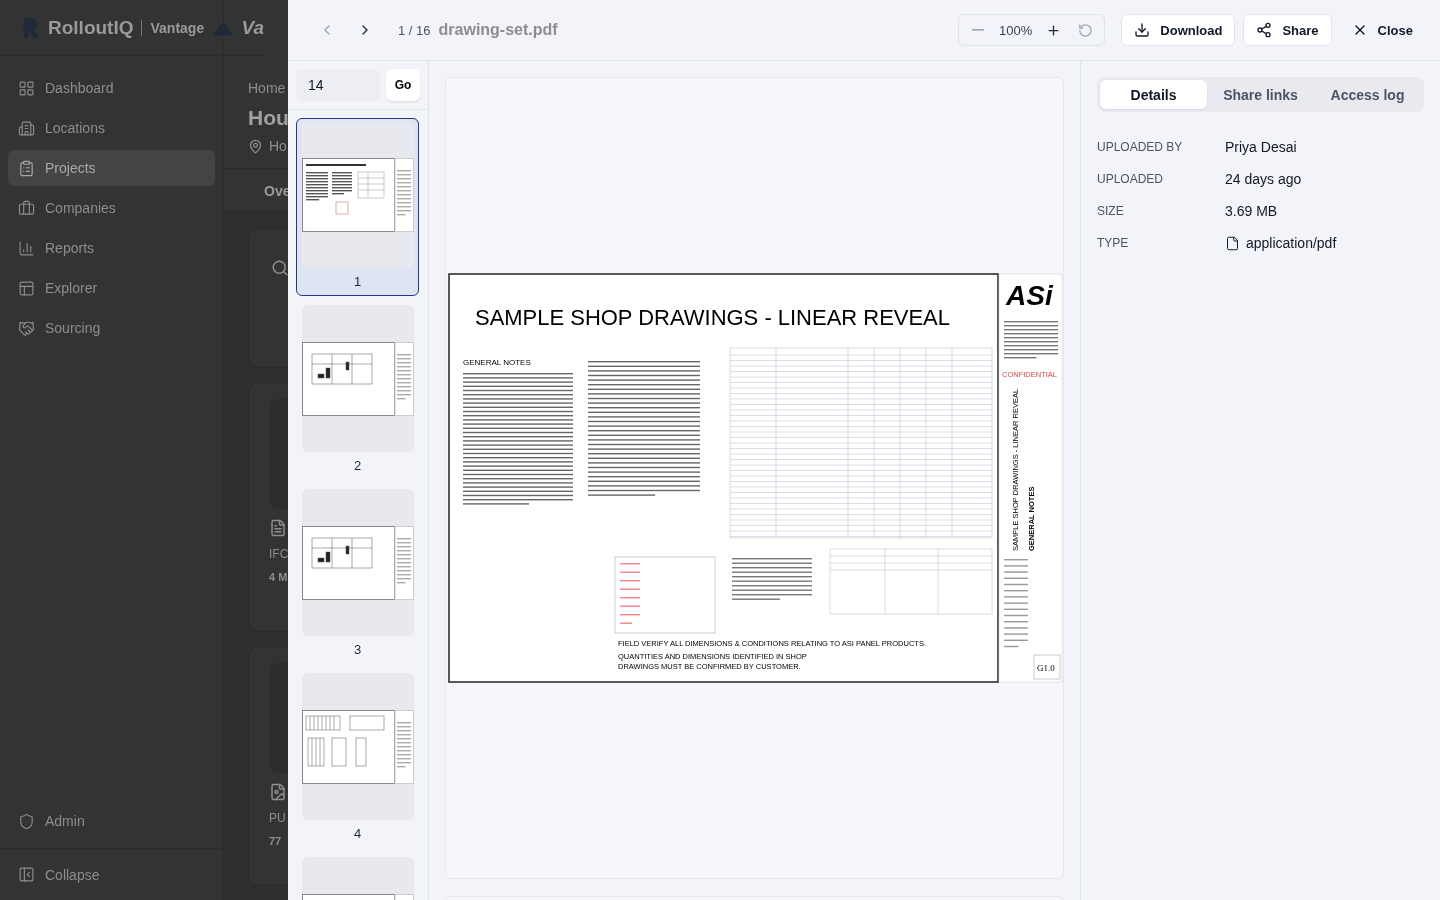  What do you see at coordinates (357, 281) in the screenshot?
I see `page-number: 1` at bounding box center [357, 281].